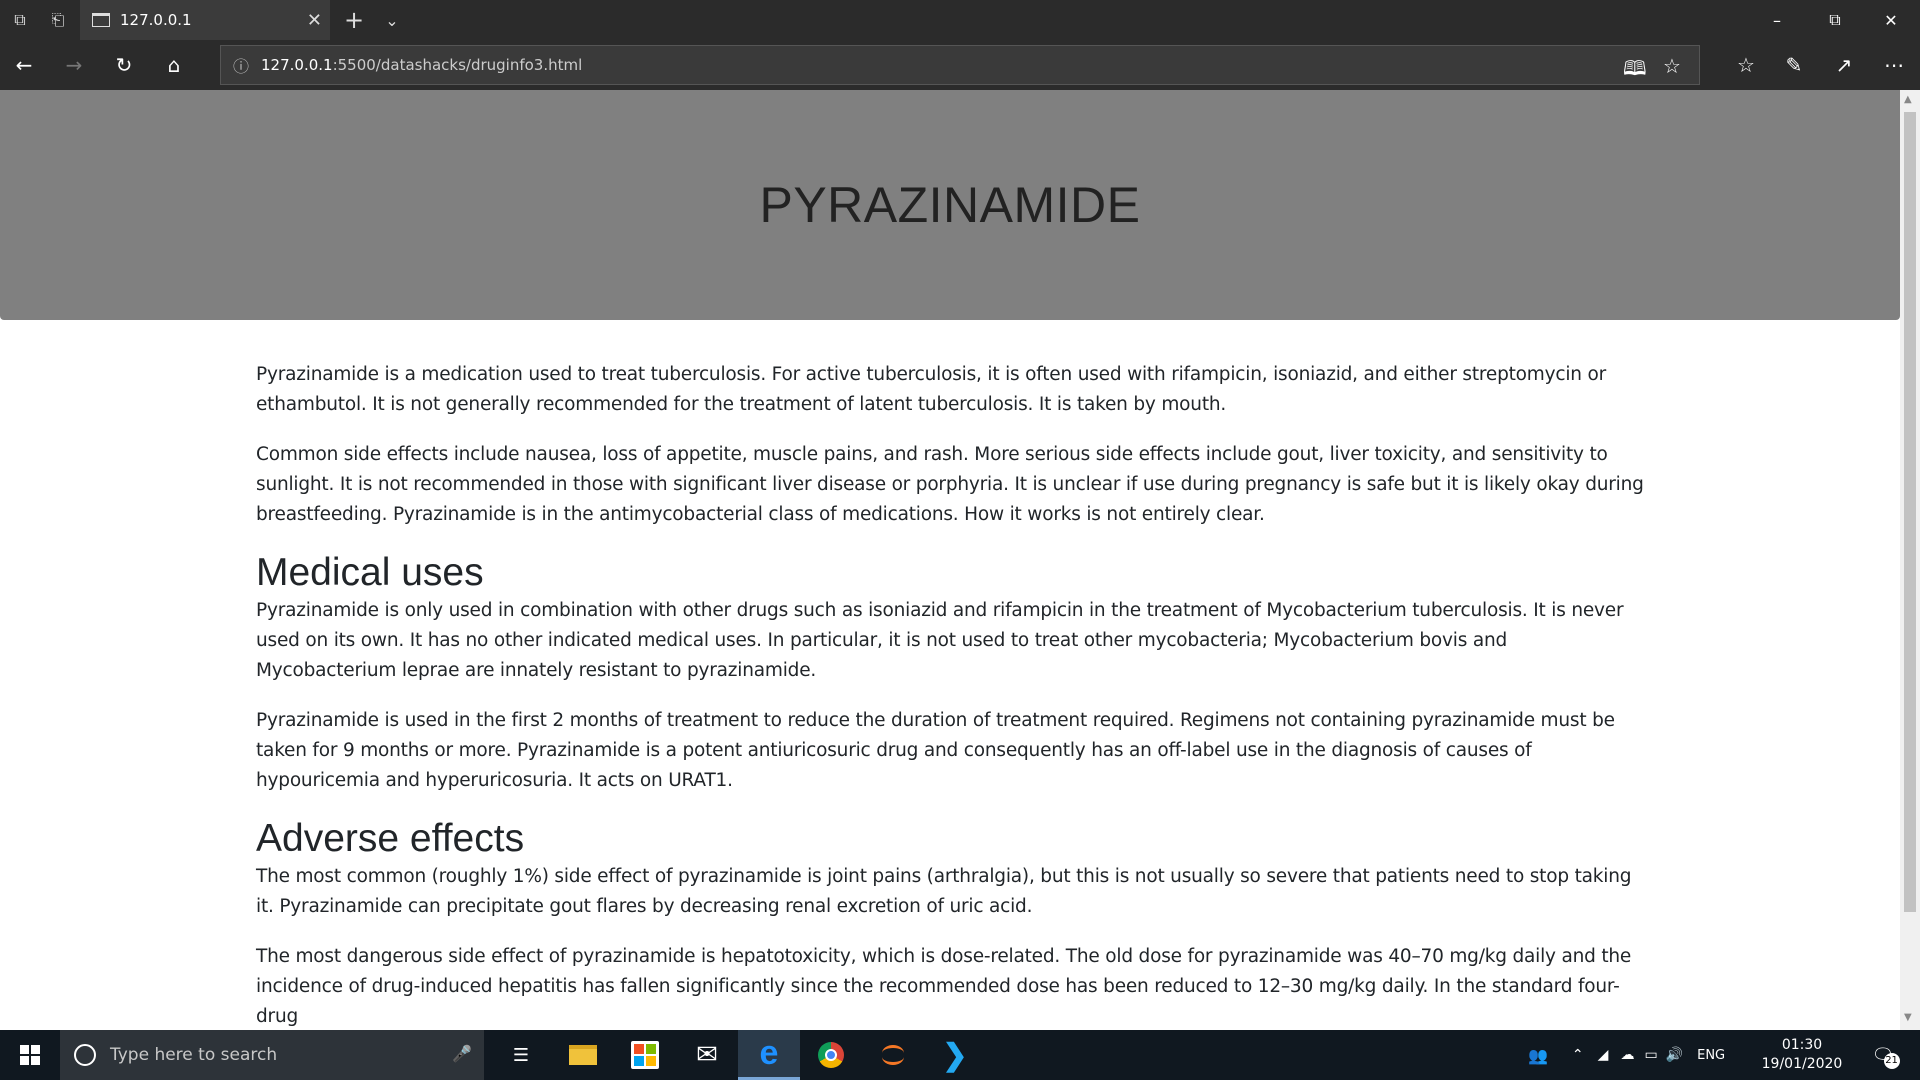  Describe the element at coordinates (205, 20) in the screenshot. I see `browser-tab: 127.0.0.1 ✕` at that location.